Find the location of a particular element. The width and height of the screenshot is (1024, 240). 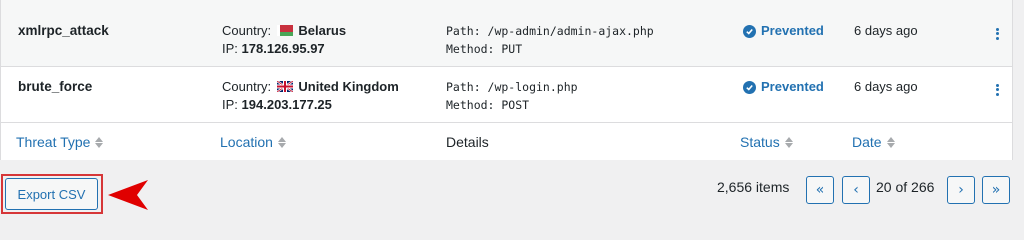

previous-page-button: ‹ is located at coordinates (856, 190).